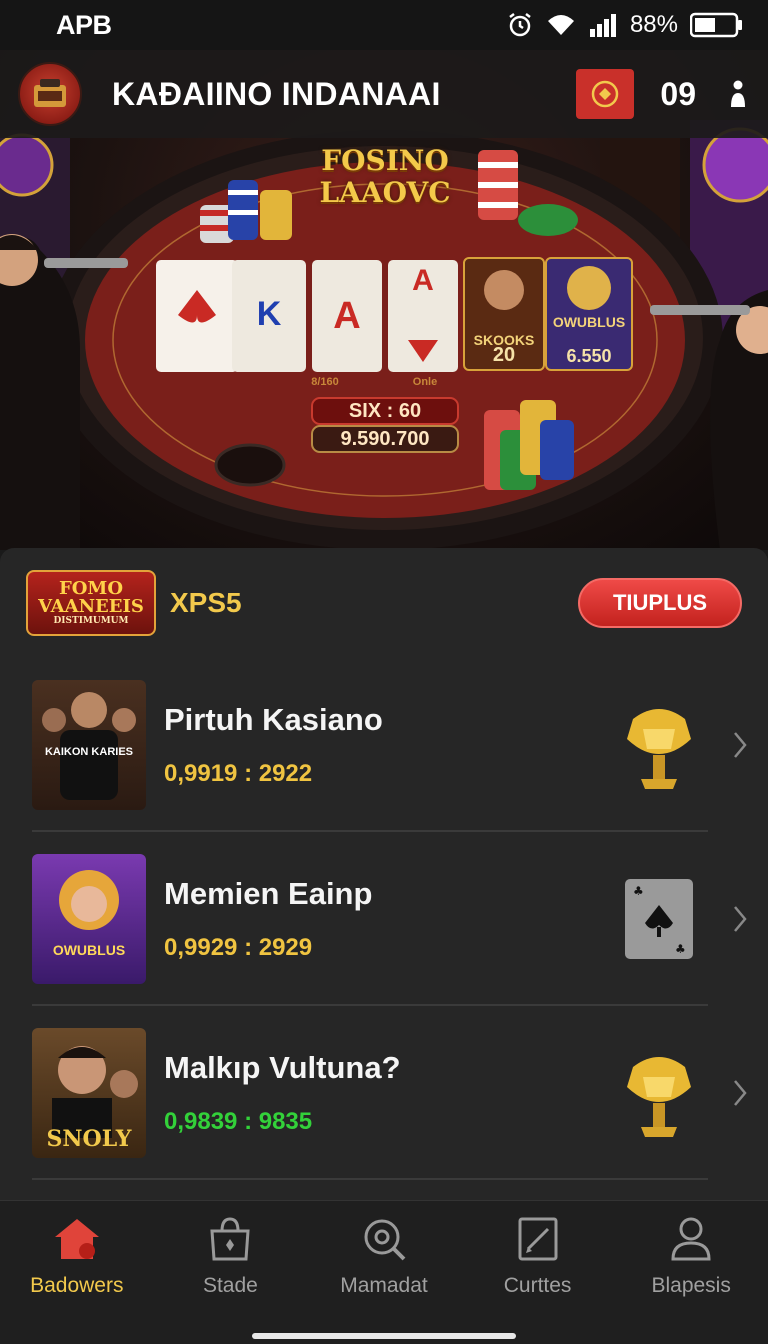 The image size is (768, 1344). I want to click on home-icon, so click(77, 1241).